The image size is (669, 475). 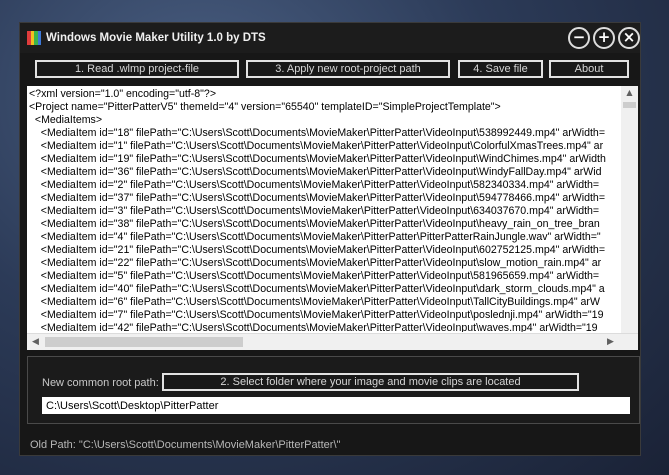 I want to click on scroll-up-icon: ▲, so click(x=629, y=93).